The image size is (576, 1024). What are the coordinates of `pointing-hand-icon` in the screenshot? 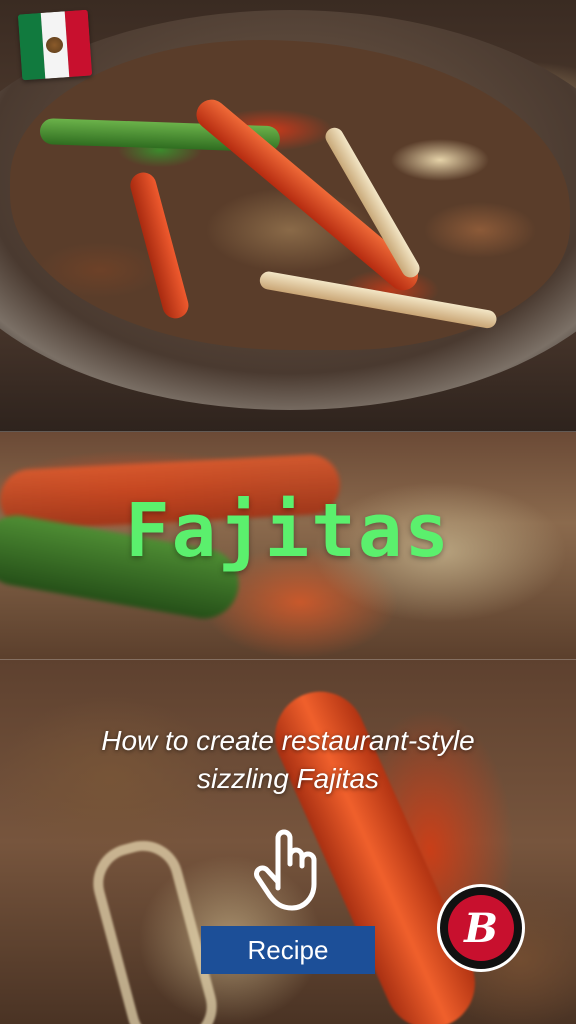 It's located at (285, 870).